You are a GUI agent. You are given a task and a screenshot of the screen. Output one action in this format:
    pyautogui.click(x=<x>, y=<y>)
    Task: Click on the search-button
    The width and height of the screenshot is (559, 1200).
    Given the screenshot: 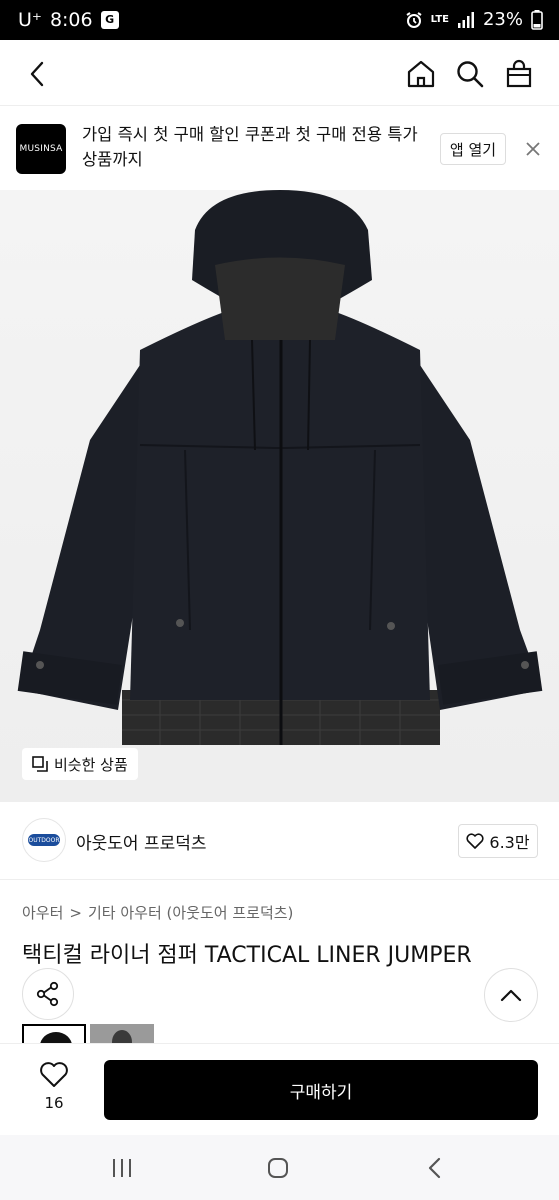 What is the action you would take?
    pyautogui.click(x=470, y=74)
    